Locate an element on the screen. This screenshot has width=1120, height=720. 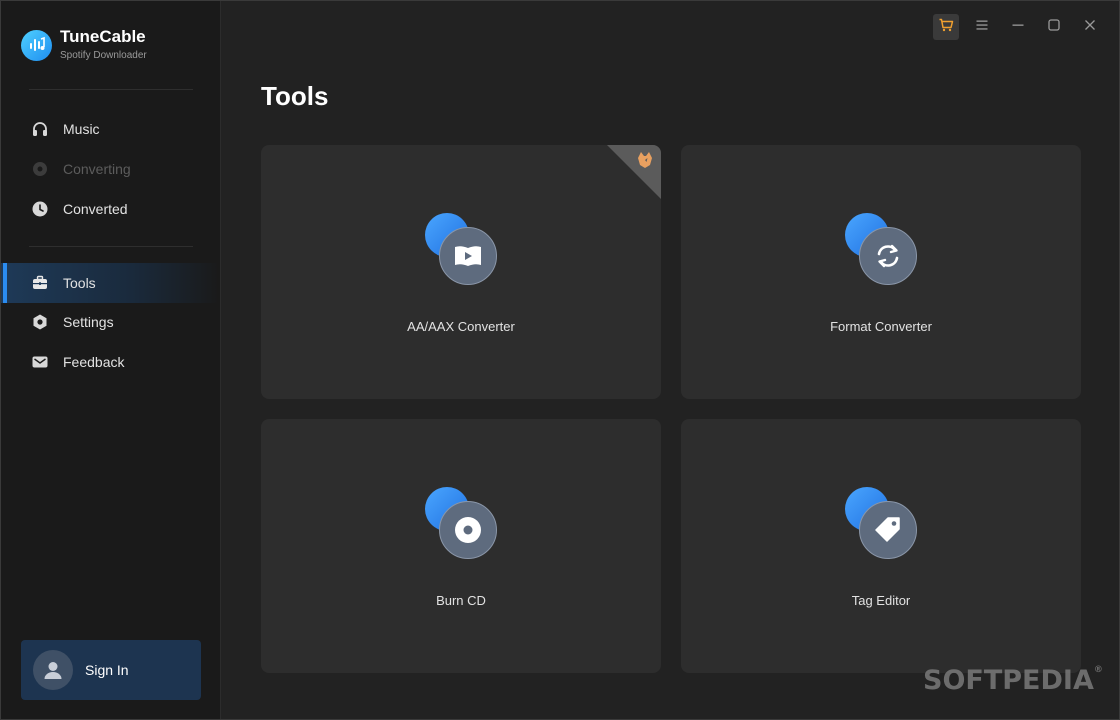
tool-card-format-converter: Format Converter is located at coordinates (881, 272).